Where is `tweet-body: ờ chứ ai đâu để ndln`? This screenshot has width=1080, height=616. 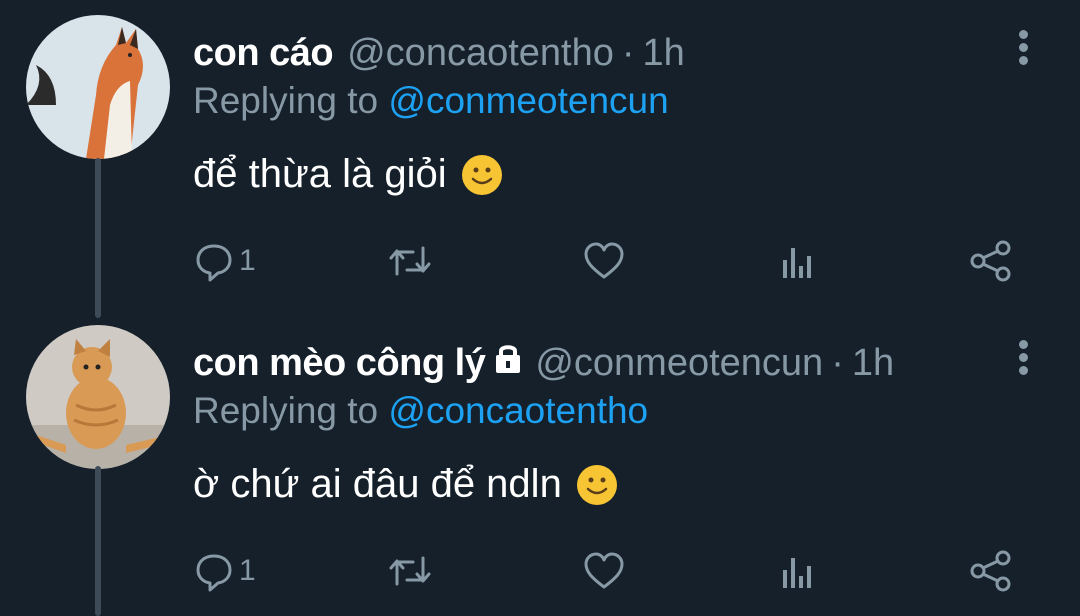 tweet-body: ờ chứ ai đâu để ndln is located at coordinates (377, 484).